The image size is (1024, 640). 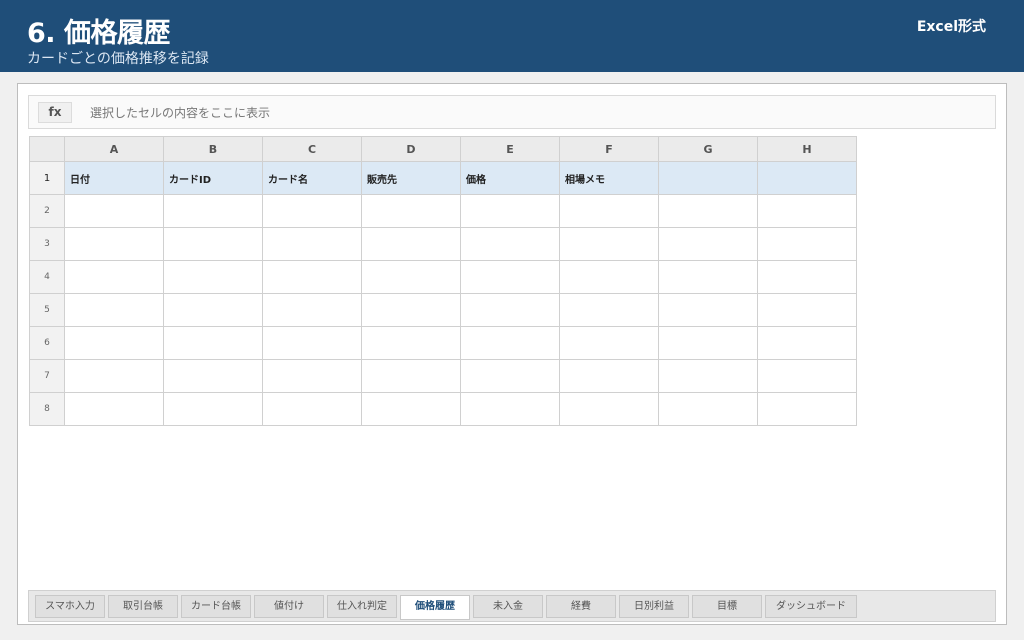 I want to click on tab-daily-profit: 日別利益, so click(x=654, y=606).